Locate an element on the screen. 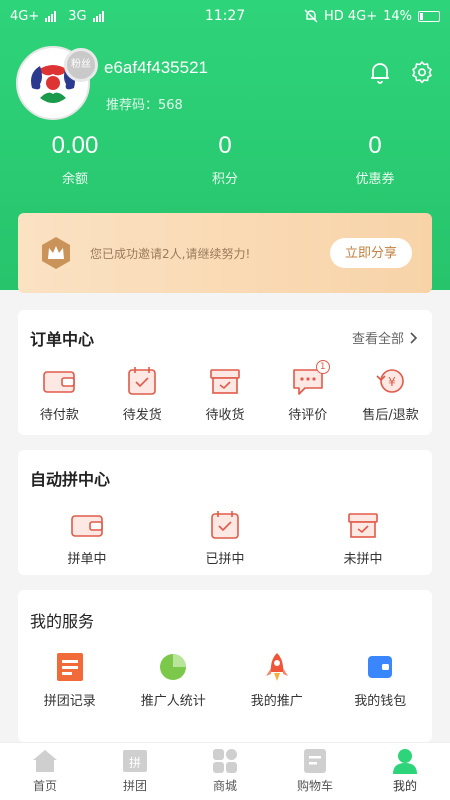 This screenshot has width=450, height=800. group-lost-label: 未拼中 is located at coordinates (363, 559).